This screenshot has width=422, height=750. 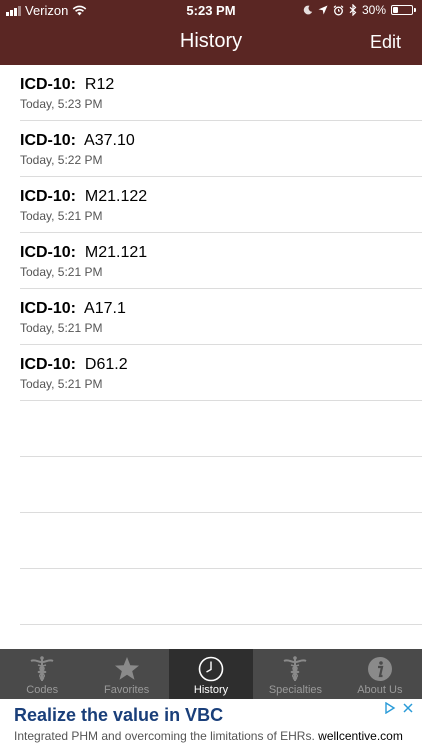 I want to click on tab-label: Codes, so click(x=42, y=690).